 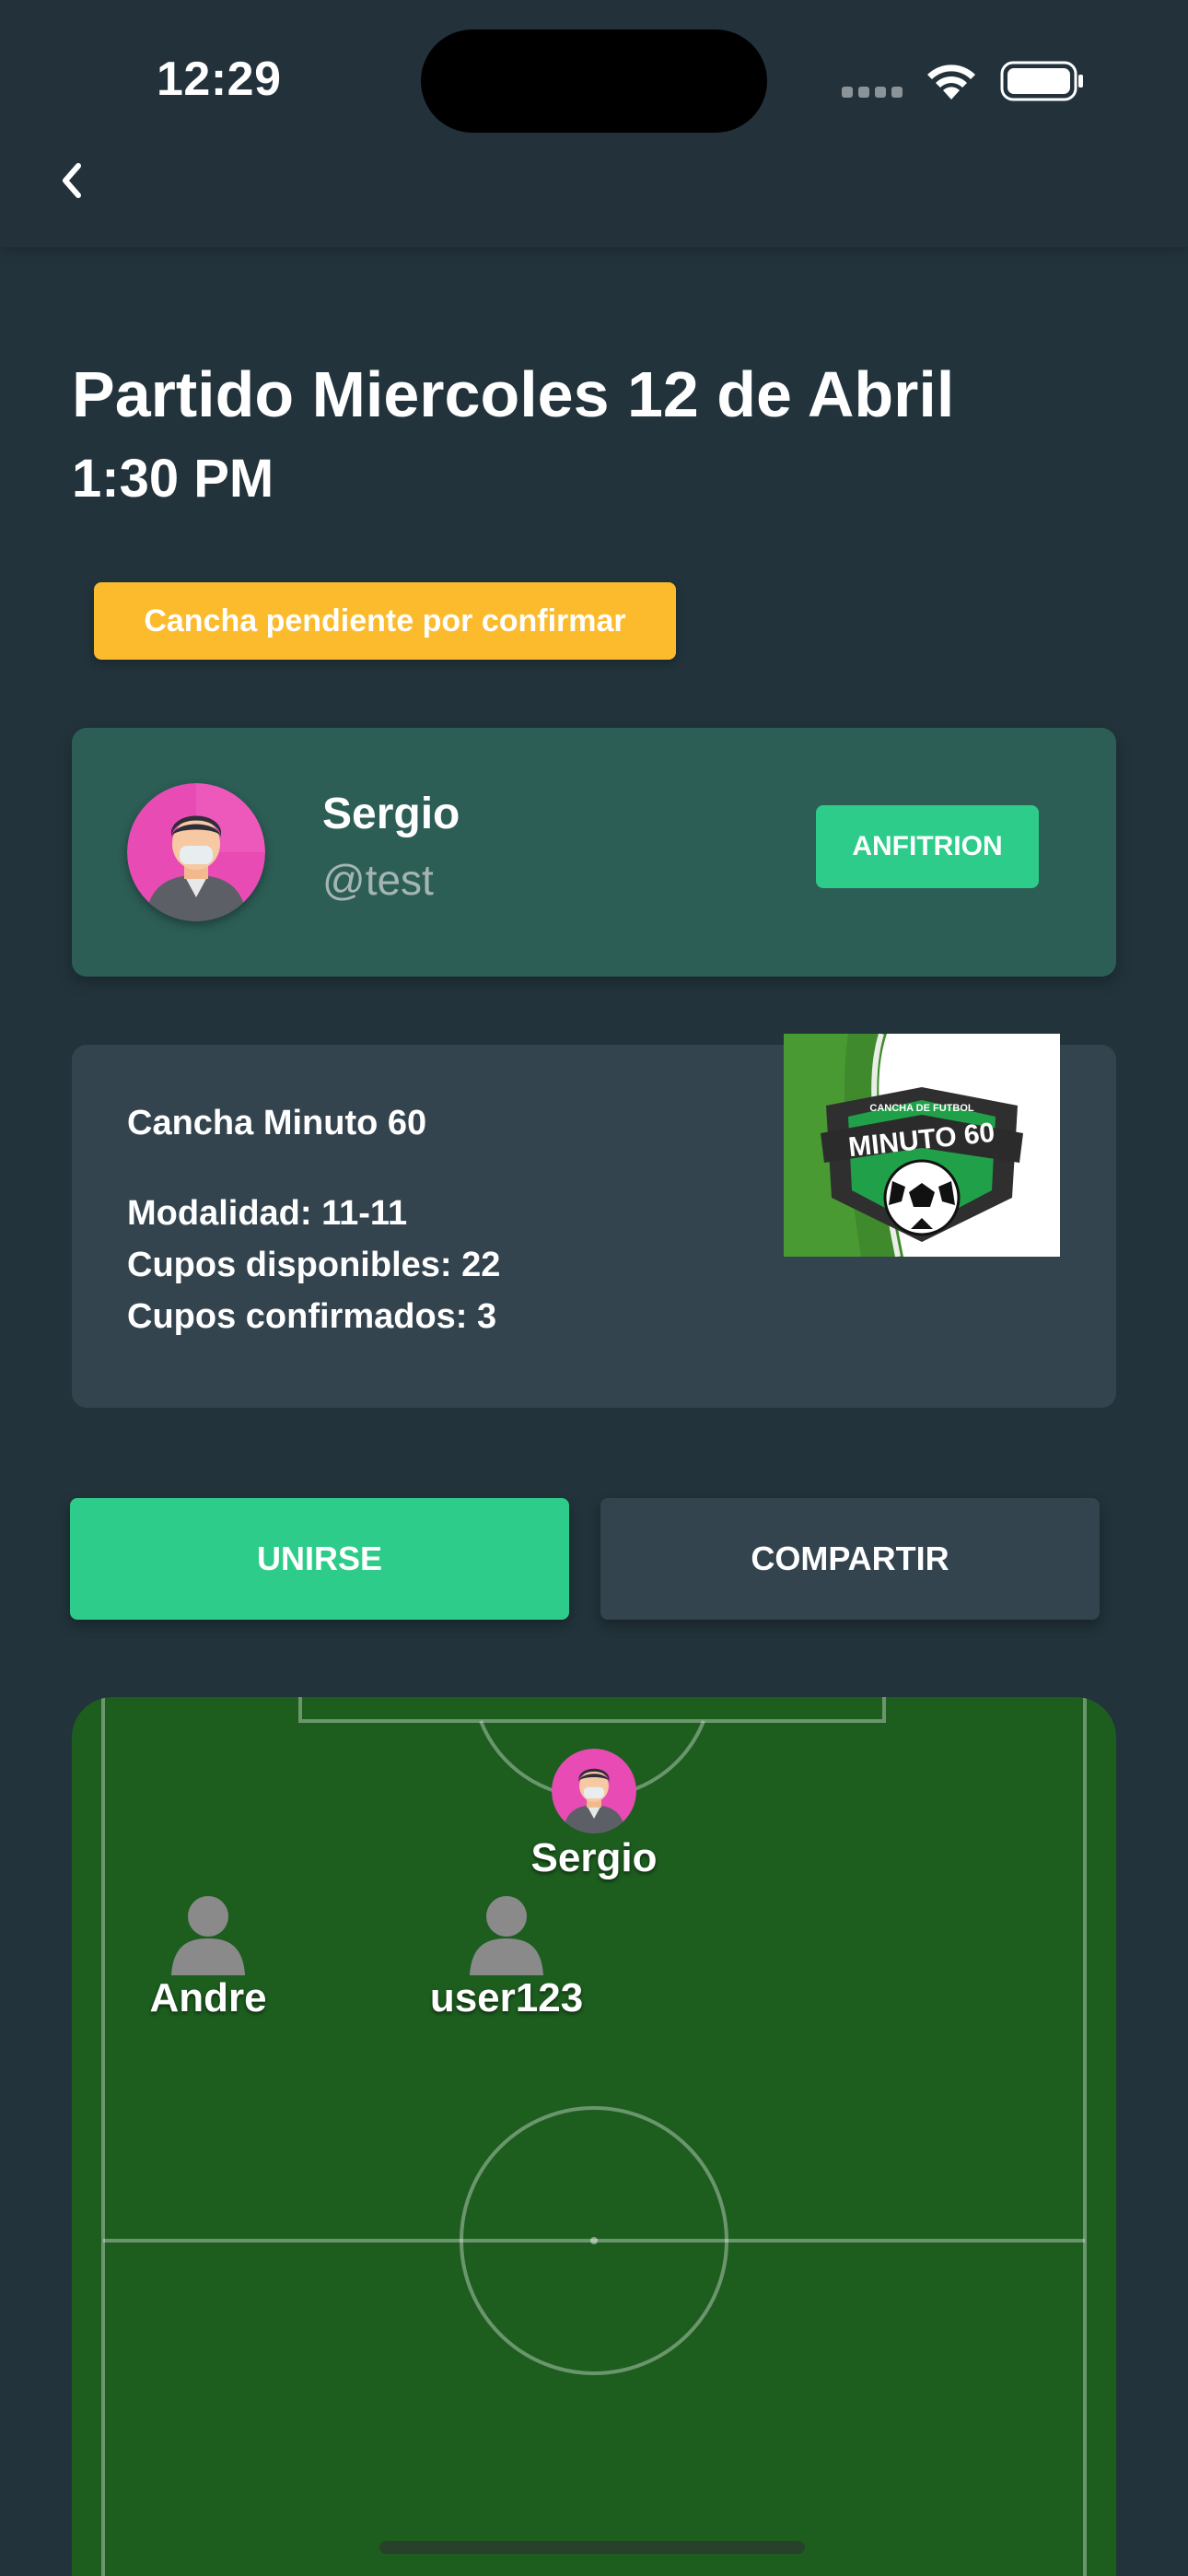 I want to click on player-name: Sergio, so click(x=594, y=1857).